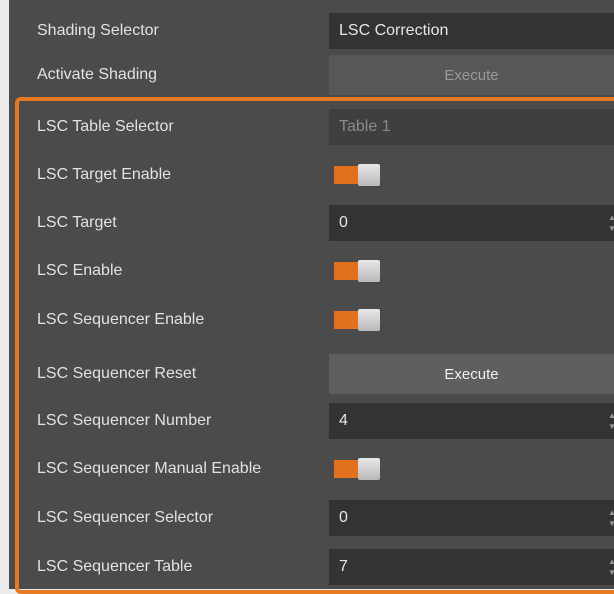 The image size is (614, 594). I want to click on shading-selector-row: Shading Selector LSC Correction, so click(311, 31).